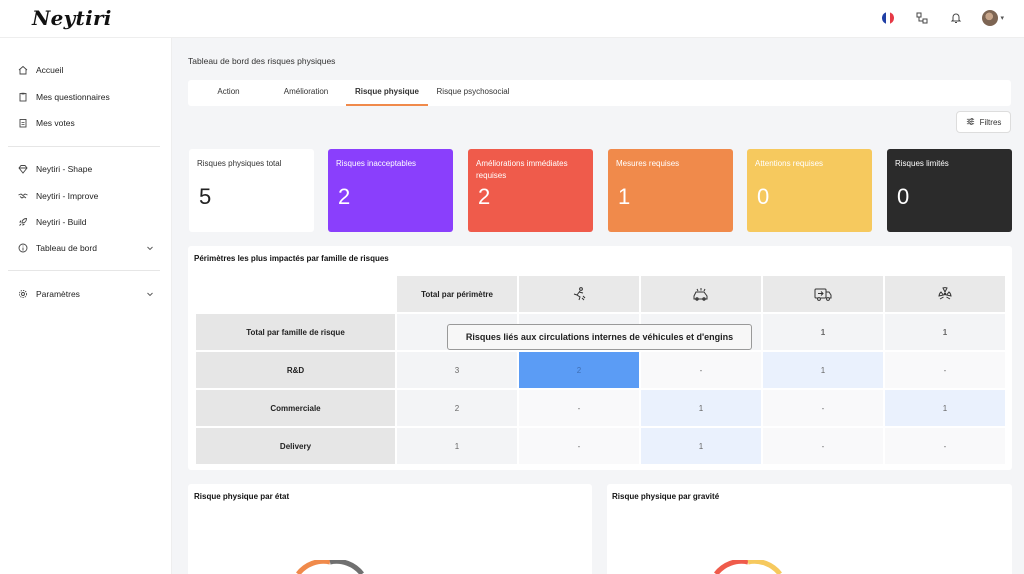 This screenshot has width=1024, height=574. I want to click on kpi-value: 1, so click(624, 196).